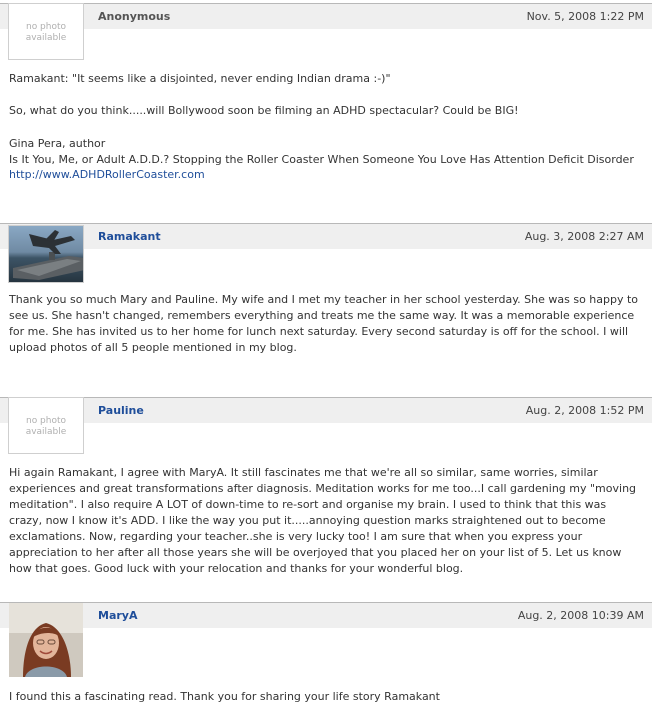 The image size is (652, 715). I want to click on comment-paragraph: Gina Pera, author, so click(57, 143).